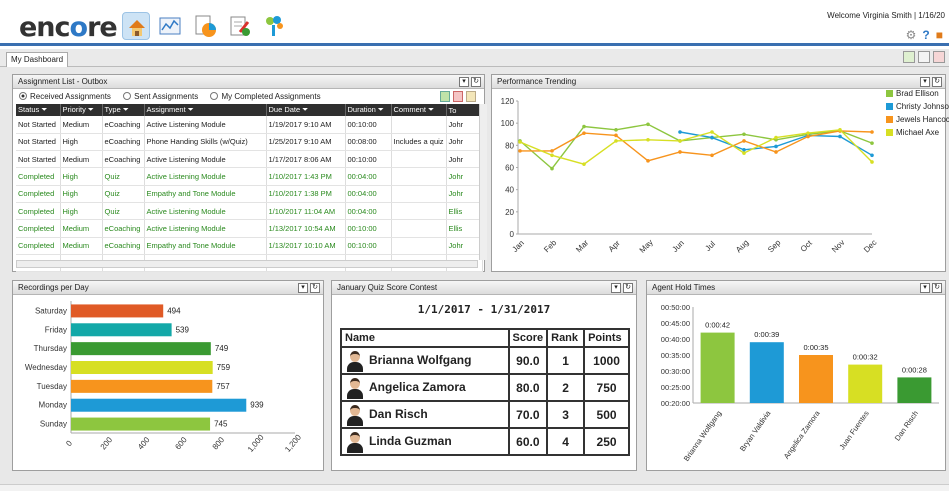  Describe the element at coordinates (205, 194) in the screenshot. I see `table-cell-assignment: Empathy and Tone Module` at that location.